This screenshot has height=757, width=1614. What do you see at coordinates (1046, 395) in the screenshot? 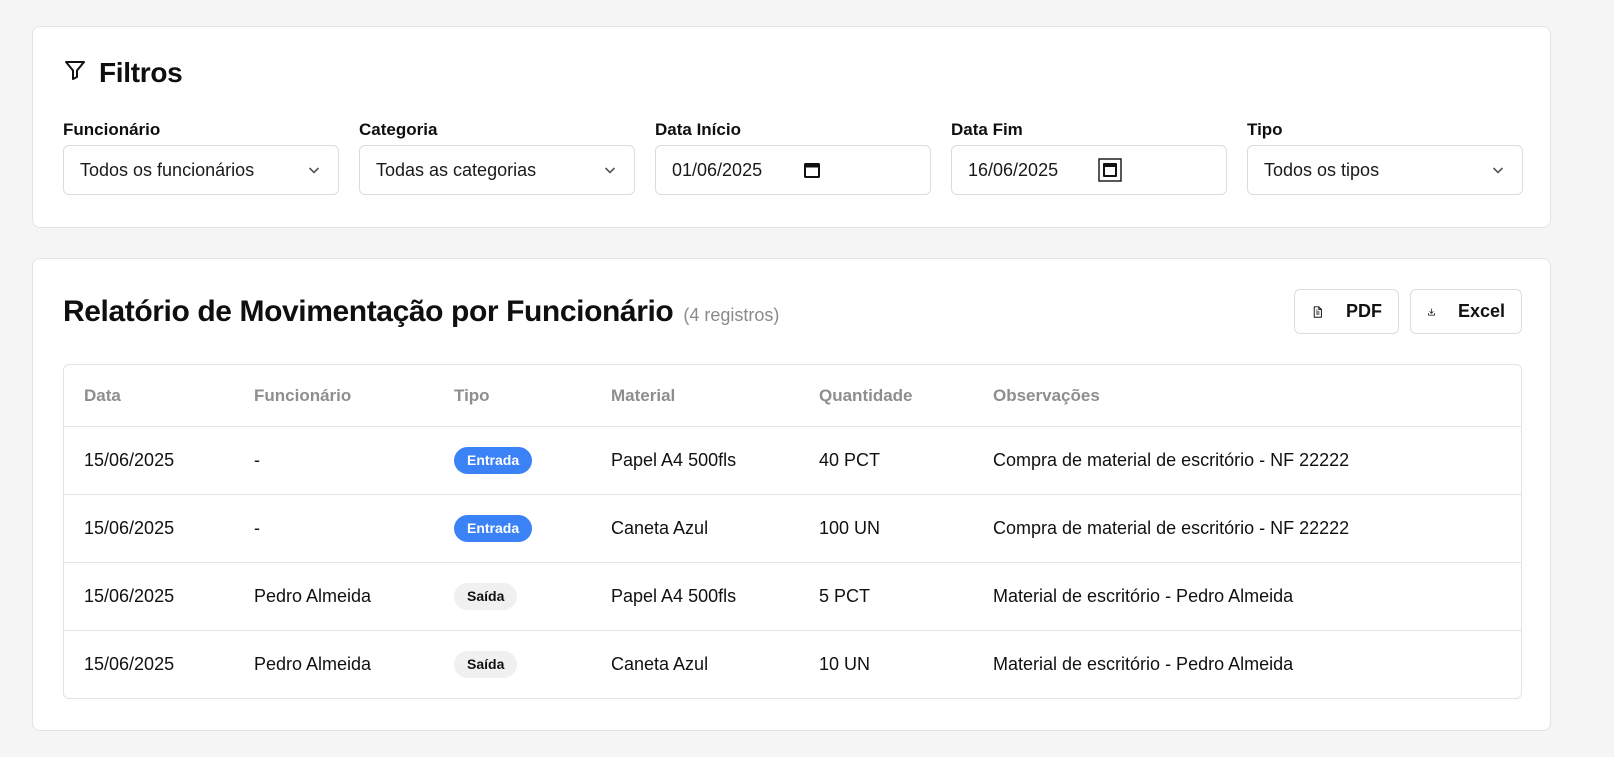
I see `column-header-observacoes: Observações` at bounding box center [1046, 395].